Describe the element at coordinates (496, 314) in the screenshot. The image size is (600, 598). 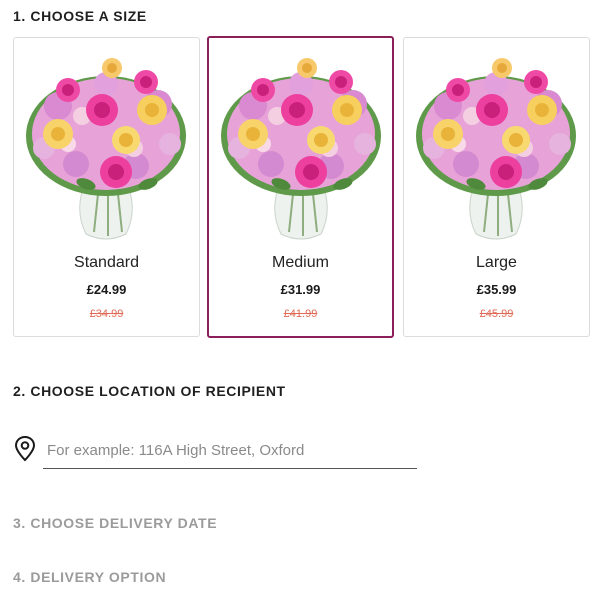
I see `size-original-price: £45.99` at that location.